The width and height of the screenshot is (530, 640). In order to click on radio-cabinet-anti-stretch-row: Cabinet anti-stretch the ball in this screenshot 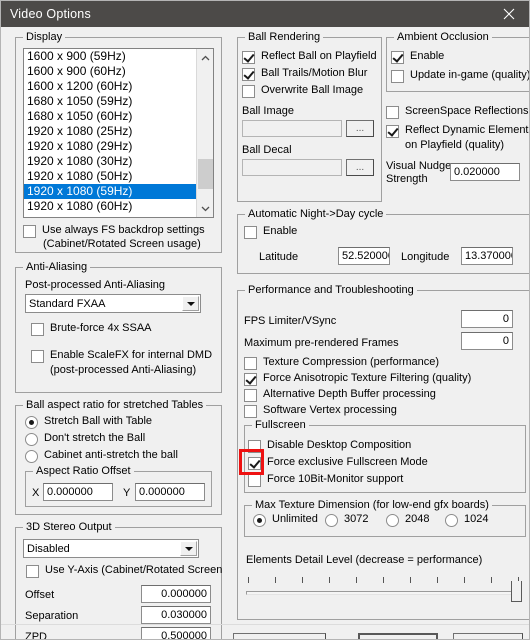, I will do `click(101, 456)`.